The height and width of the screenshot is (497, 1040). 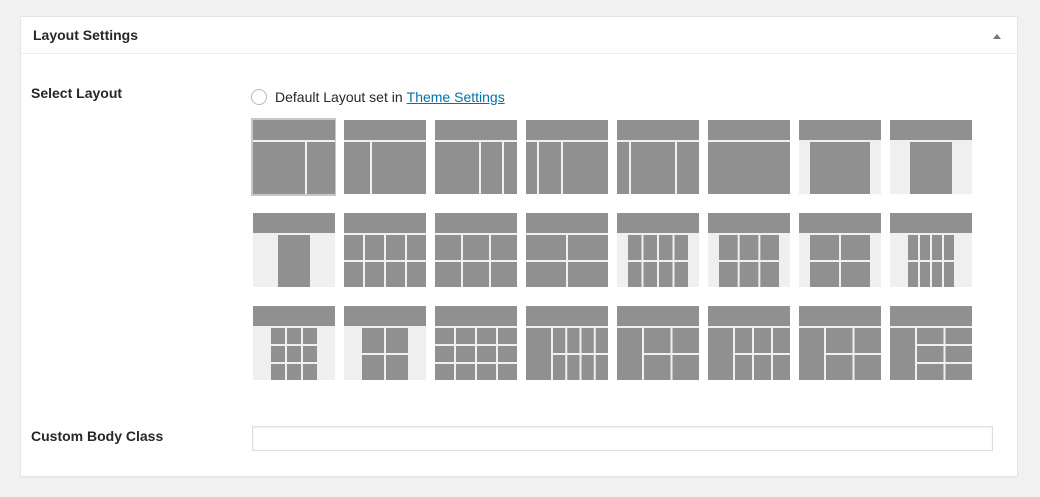 I want to click on layout-option-narrow-centered-four-columns, so click(x=930, y=250).